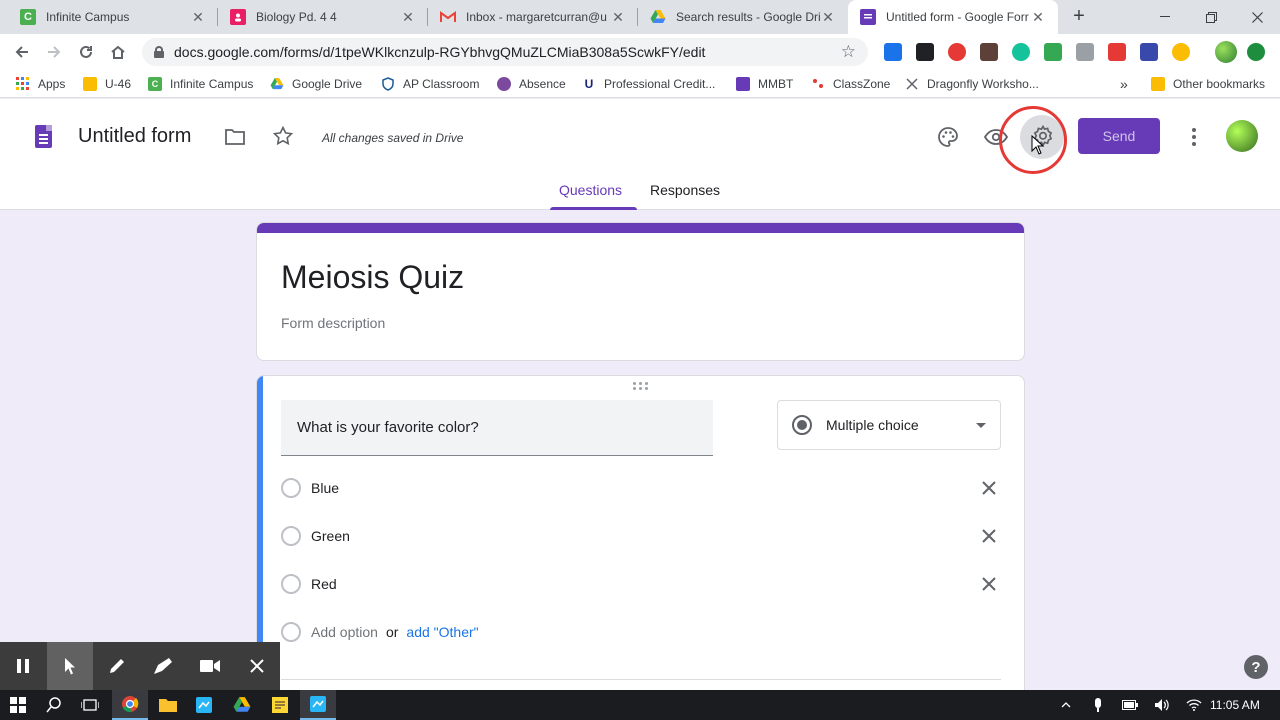 The image size is (1280, 720). What do you see at coordinates (118, 52) in the screenshot?
I see `home-icon` at bounding box center [118, 52].